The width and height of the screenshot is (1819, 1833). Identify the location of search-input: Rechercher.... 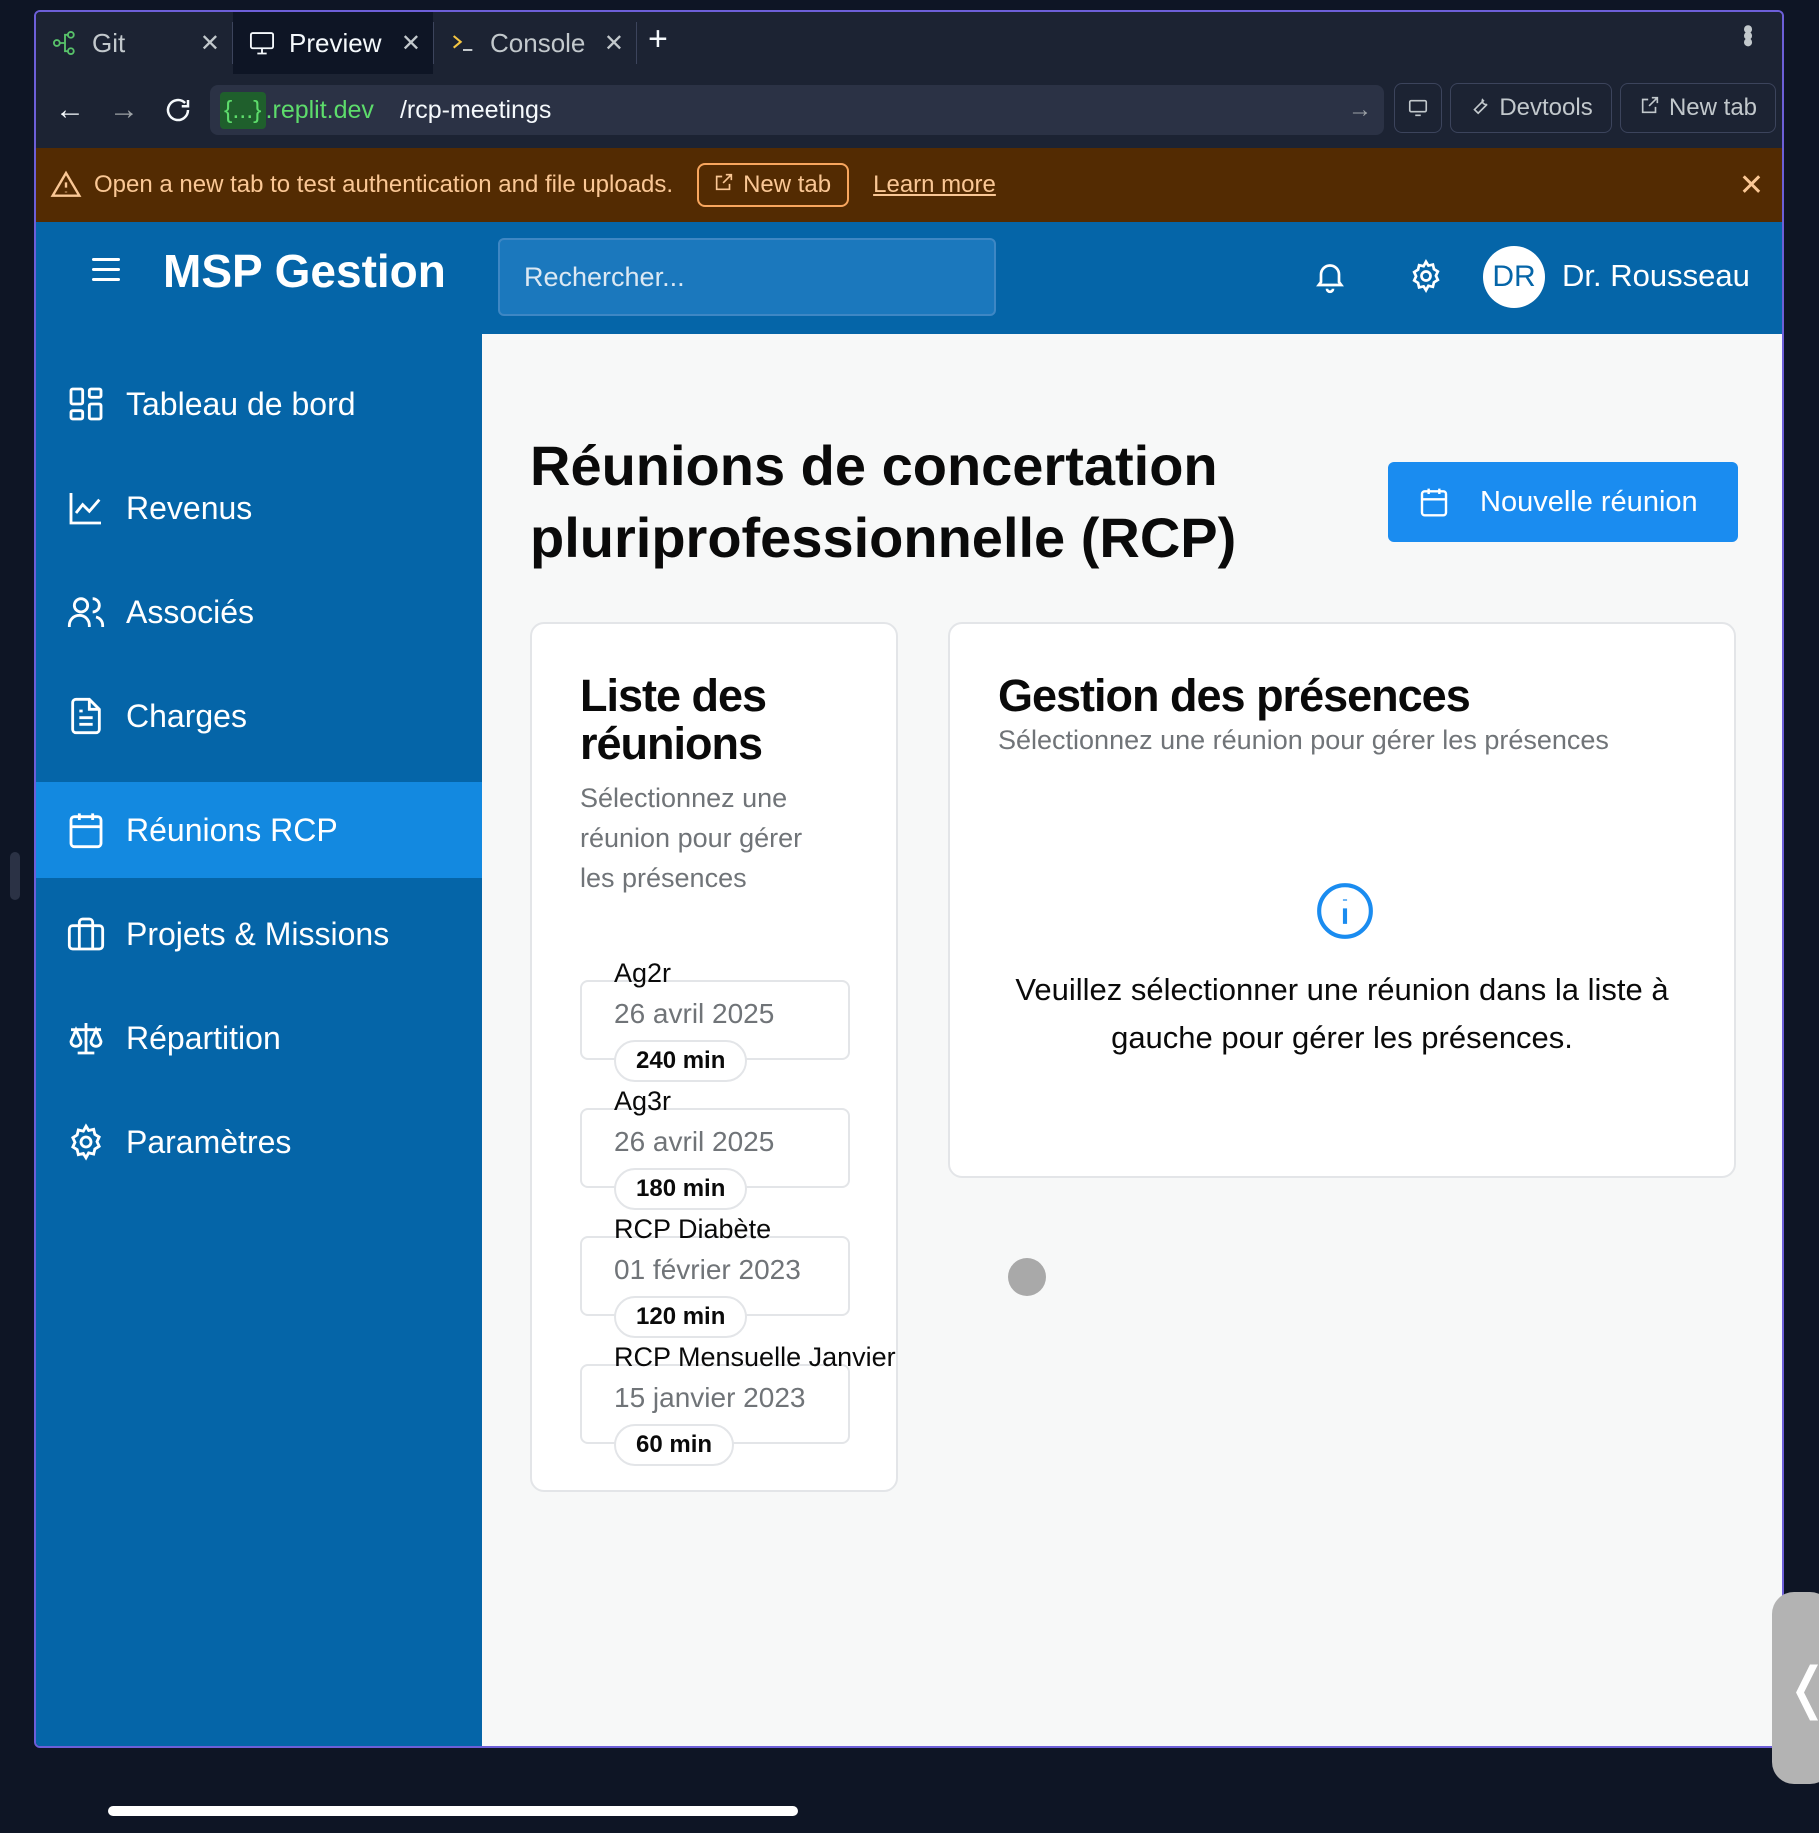
(747, 277).